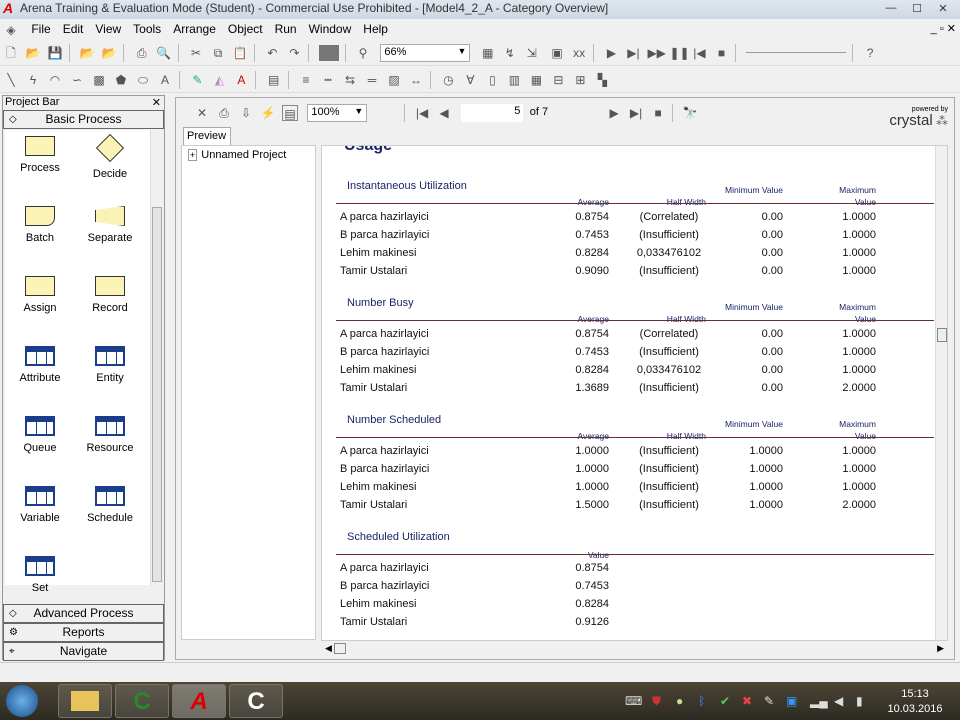 The image size is (960, 720). I want to click on animate-icon: ⇲, so click(532, 53).